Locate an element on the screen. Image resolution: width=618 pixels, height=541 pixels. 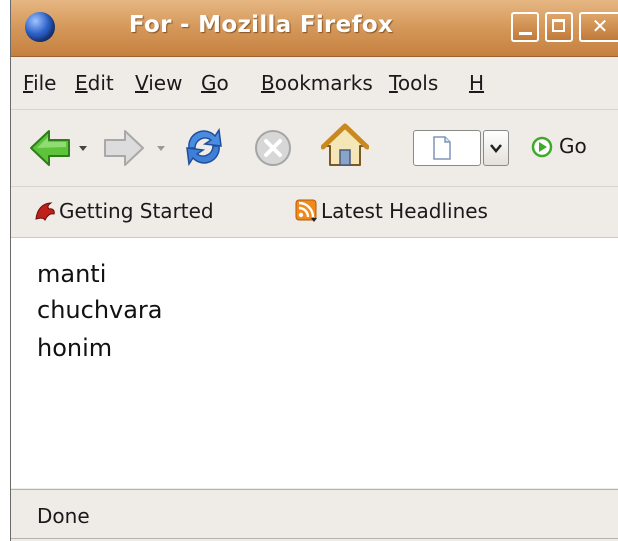
back-icon is located at coordinates (50, 148).